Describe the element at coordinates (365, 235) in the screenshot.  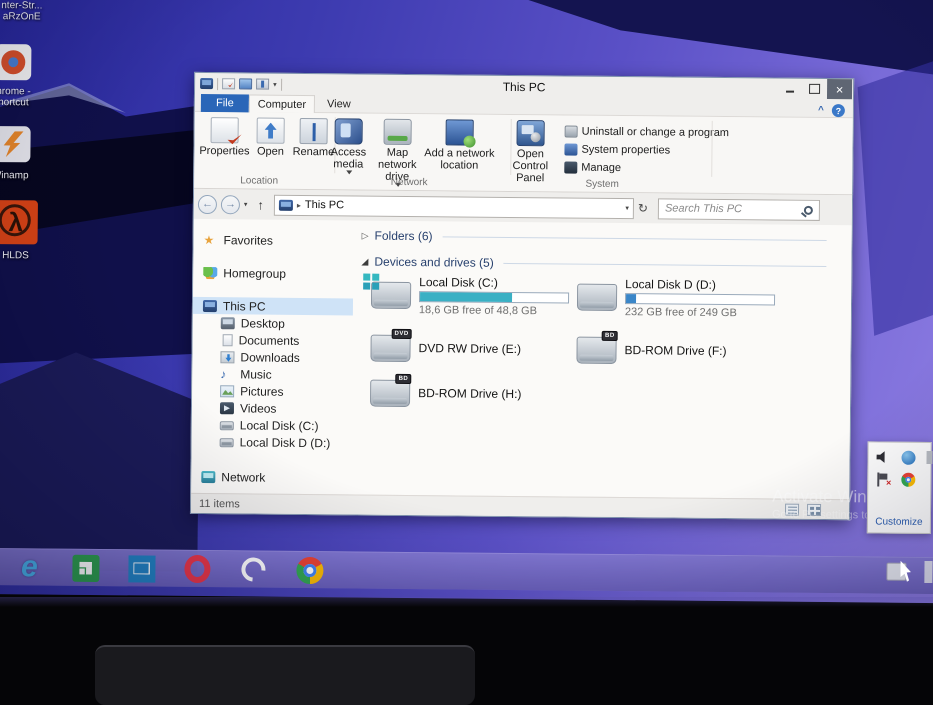
I see `collapsed-arrow-icon: ▷` at that location.